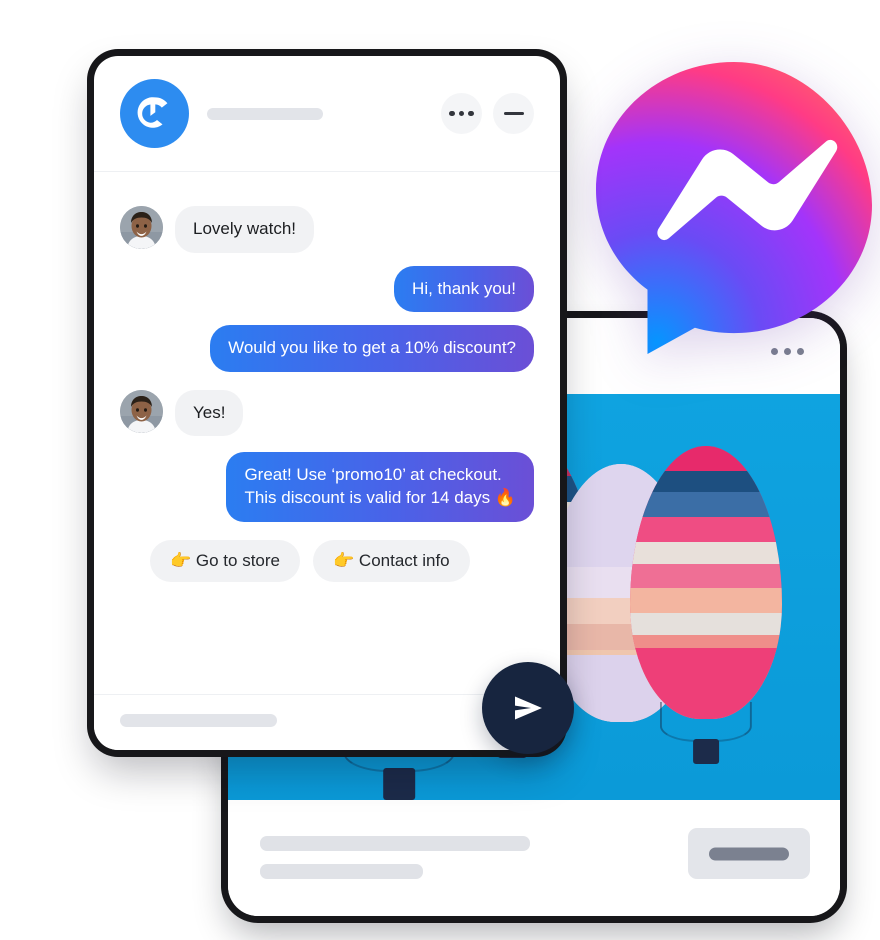  Describe the element at coordinates (706, 721) in the screenshot. I see `balloon-cords` at that location.